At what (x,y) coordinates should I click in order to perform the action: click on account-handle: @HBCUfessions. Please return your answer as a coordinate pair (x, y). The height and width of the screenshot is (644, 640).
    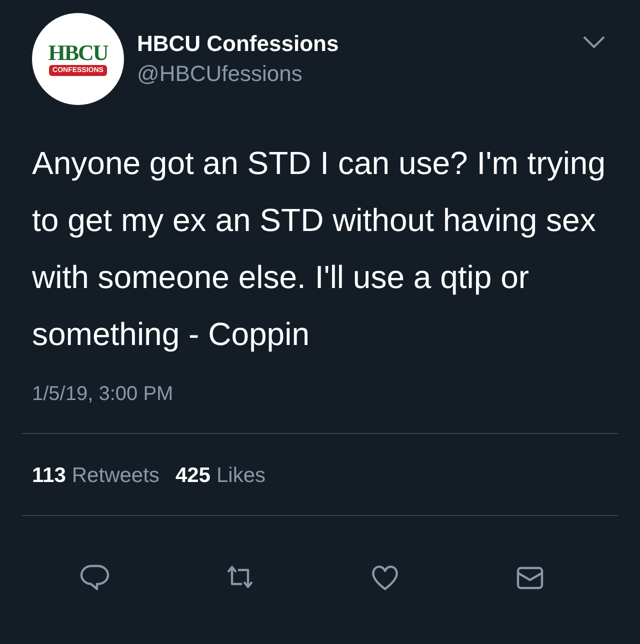
    Looking at the image, I should click on (359, 74).